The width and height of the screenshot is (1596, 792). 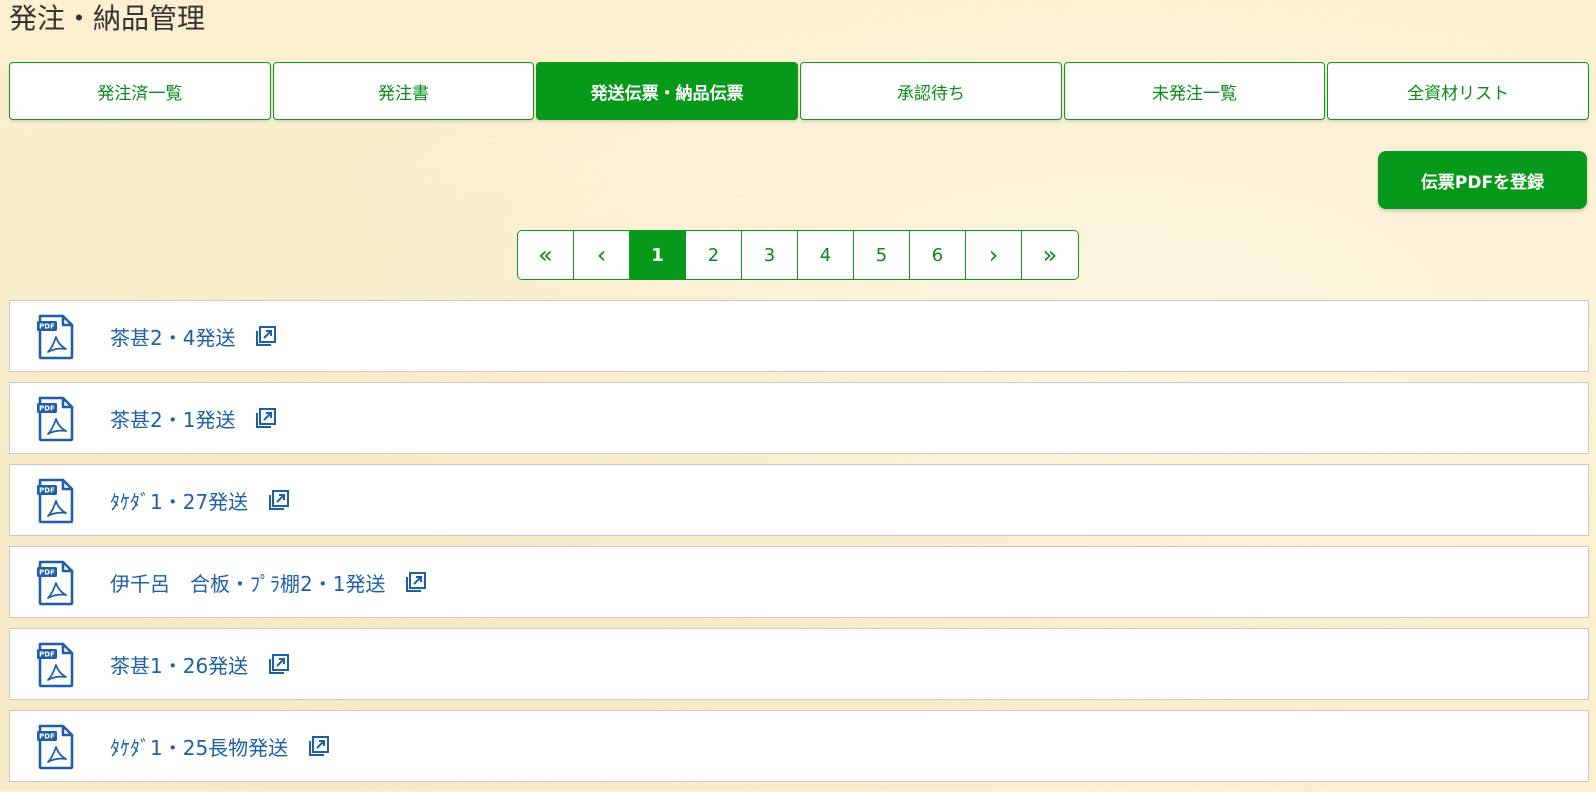 What do you see at coordinates (994, 255) in the screenshot?
I see `pagination-next-button: ›` at bounding box center [994, 255].